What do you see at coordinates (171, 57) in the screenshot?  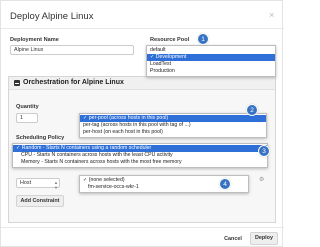 I see `resource-pool-option-label: Development` at bounding box center [171, 57].